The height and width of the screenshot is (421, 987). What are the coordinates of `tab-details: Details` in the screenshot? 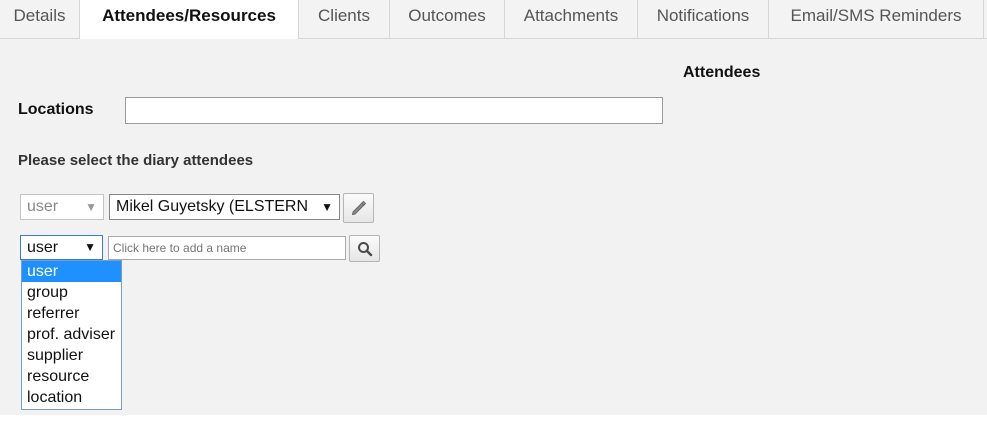 It's located at (40, 19).